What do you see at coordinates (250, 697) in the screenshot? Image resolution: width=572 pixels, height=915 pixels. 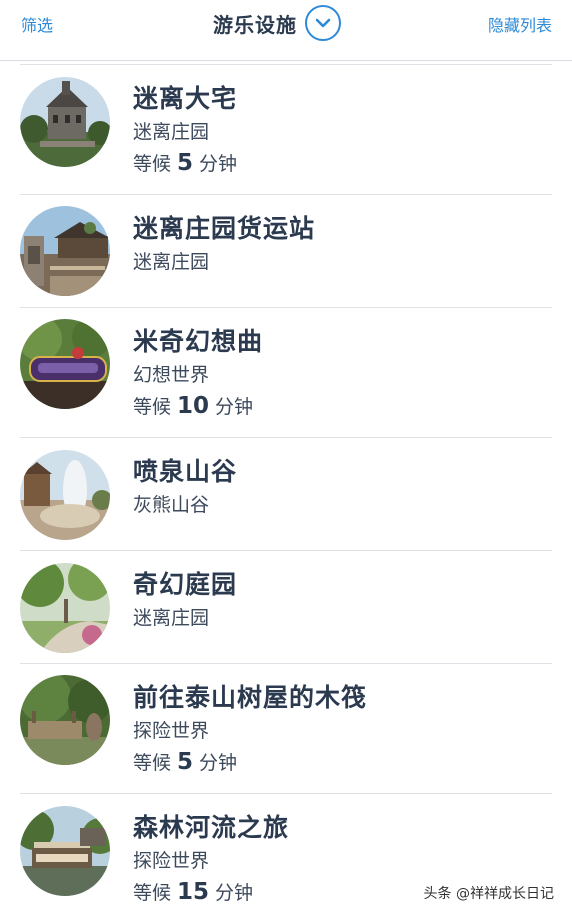 I see `attraction-name: 前往泰山树屋的木筏` at bounding box center [250, 697].